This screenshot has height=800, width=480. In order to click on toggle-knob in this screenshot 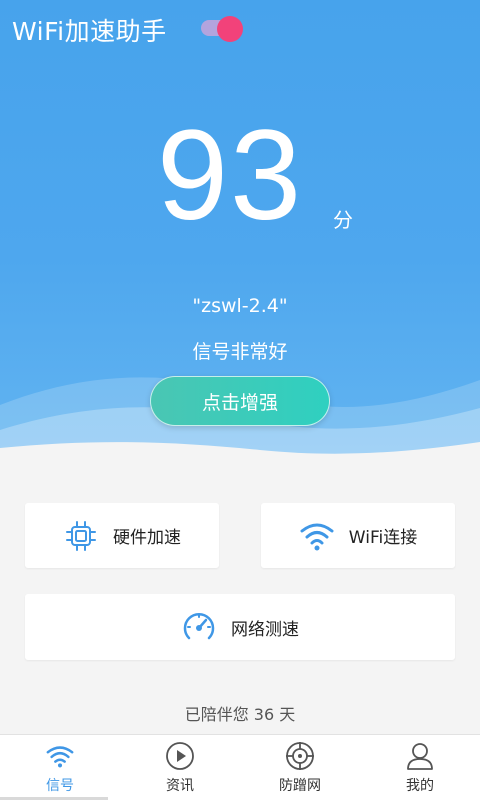, I will do `click(230, 29)`.